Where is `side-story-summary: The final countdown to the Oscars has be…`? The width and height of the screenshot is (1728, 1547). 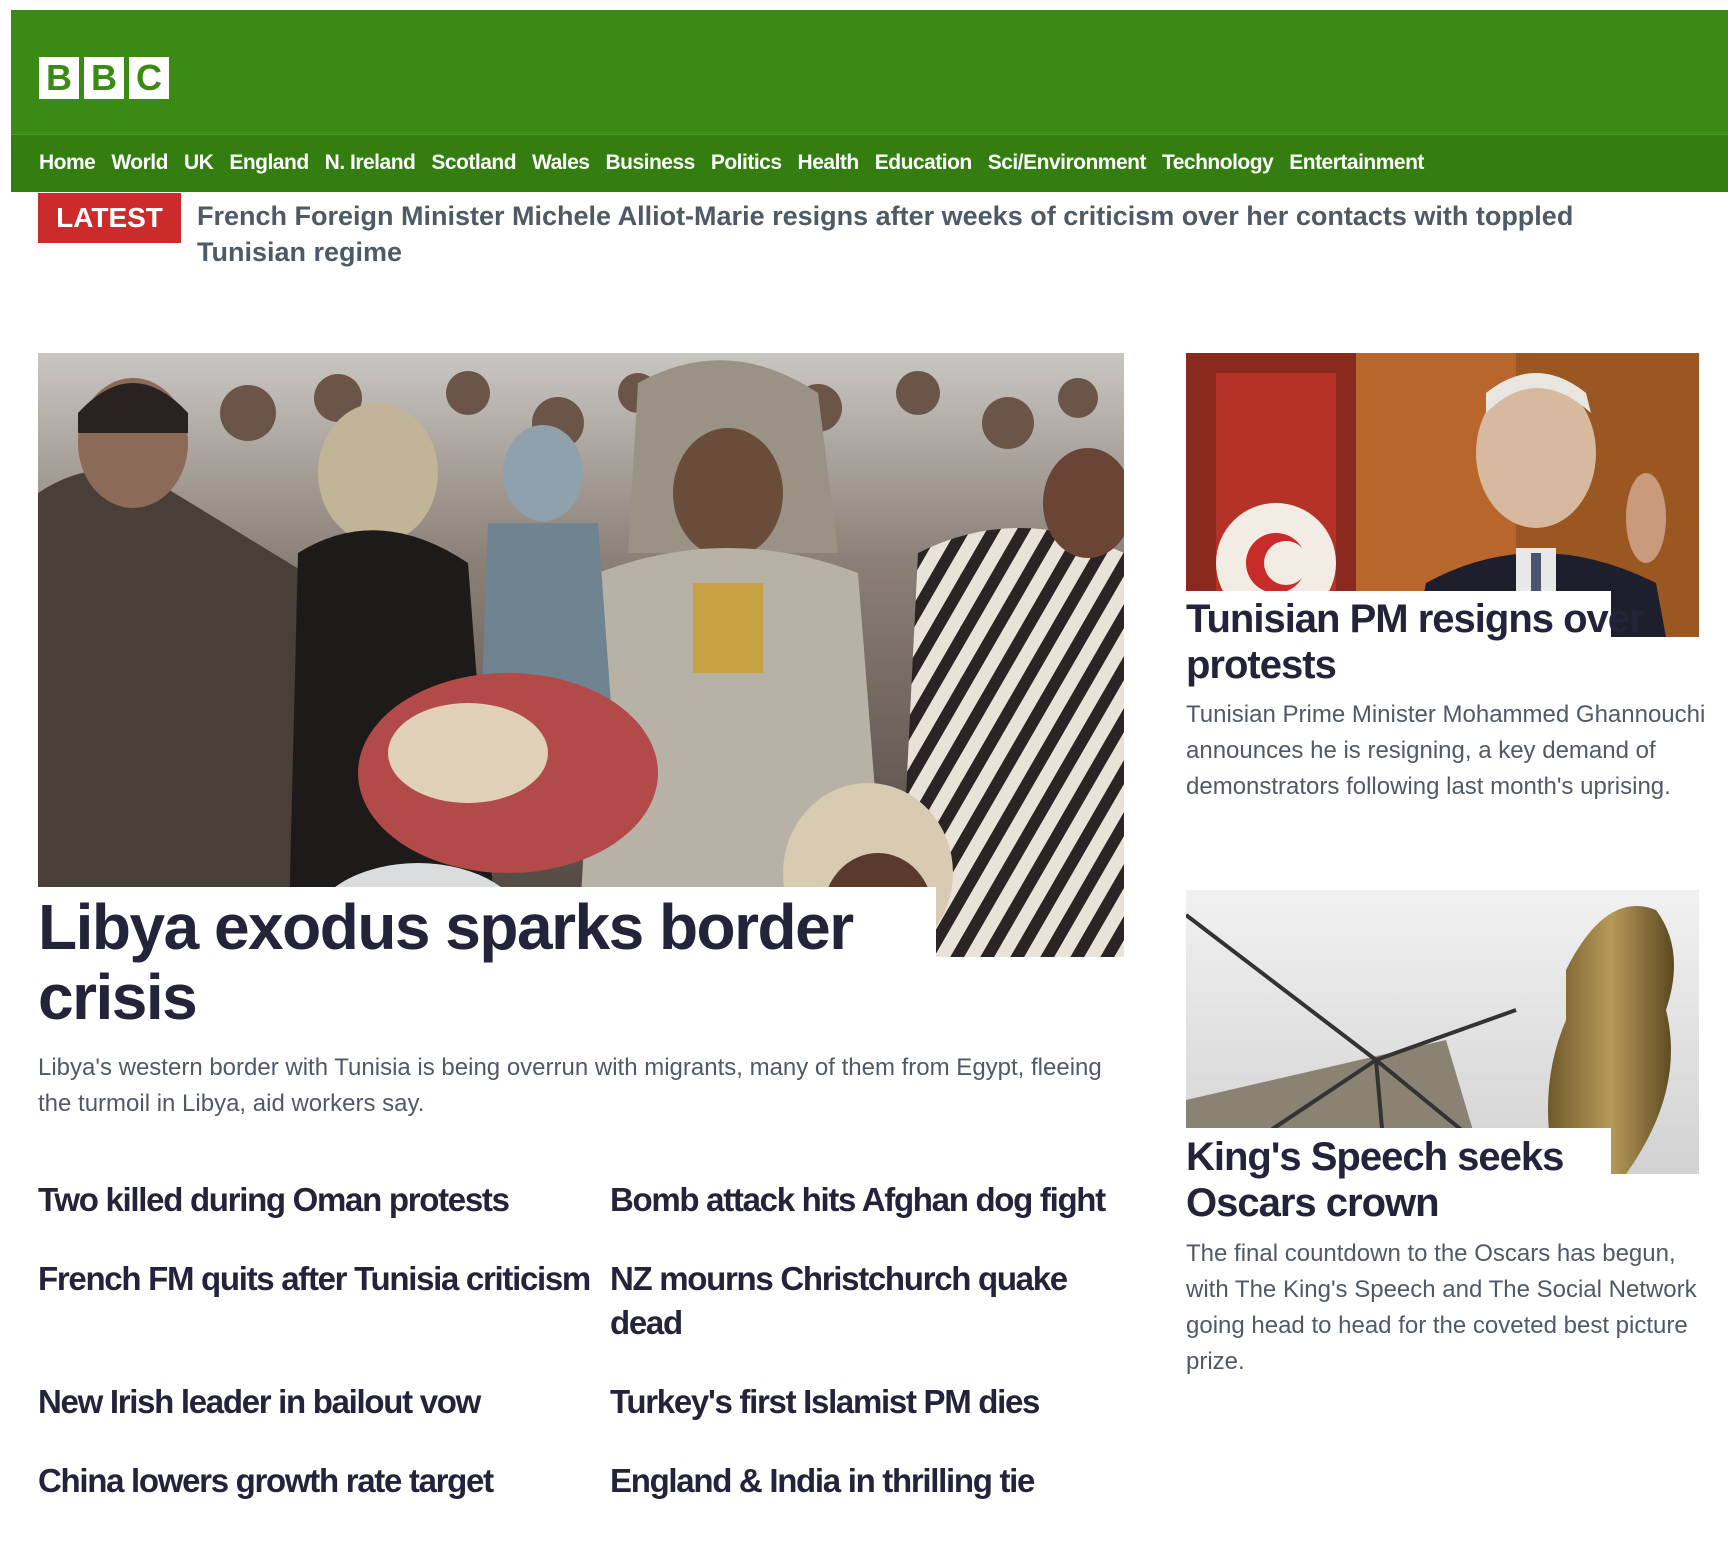 side-story-summary: The final countdown to the Oscars has be… is located at coordinates (1441, 1307).